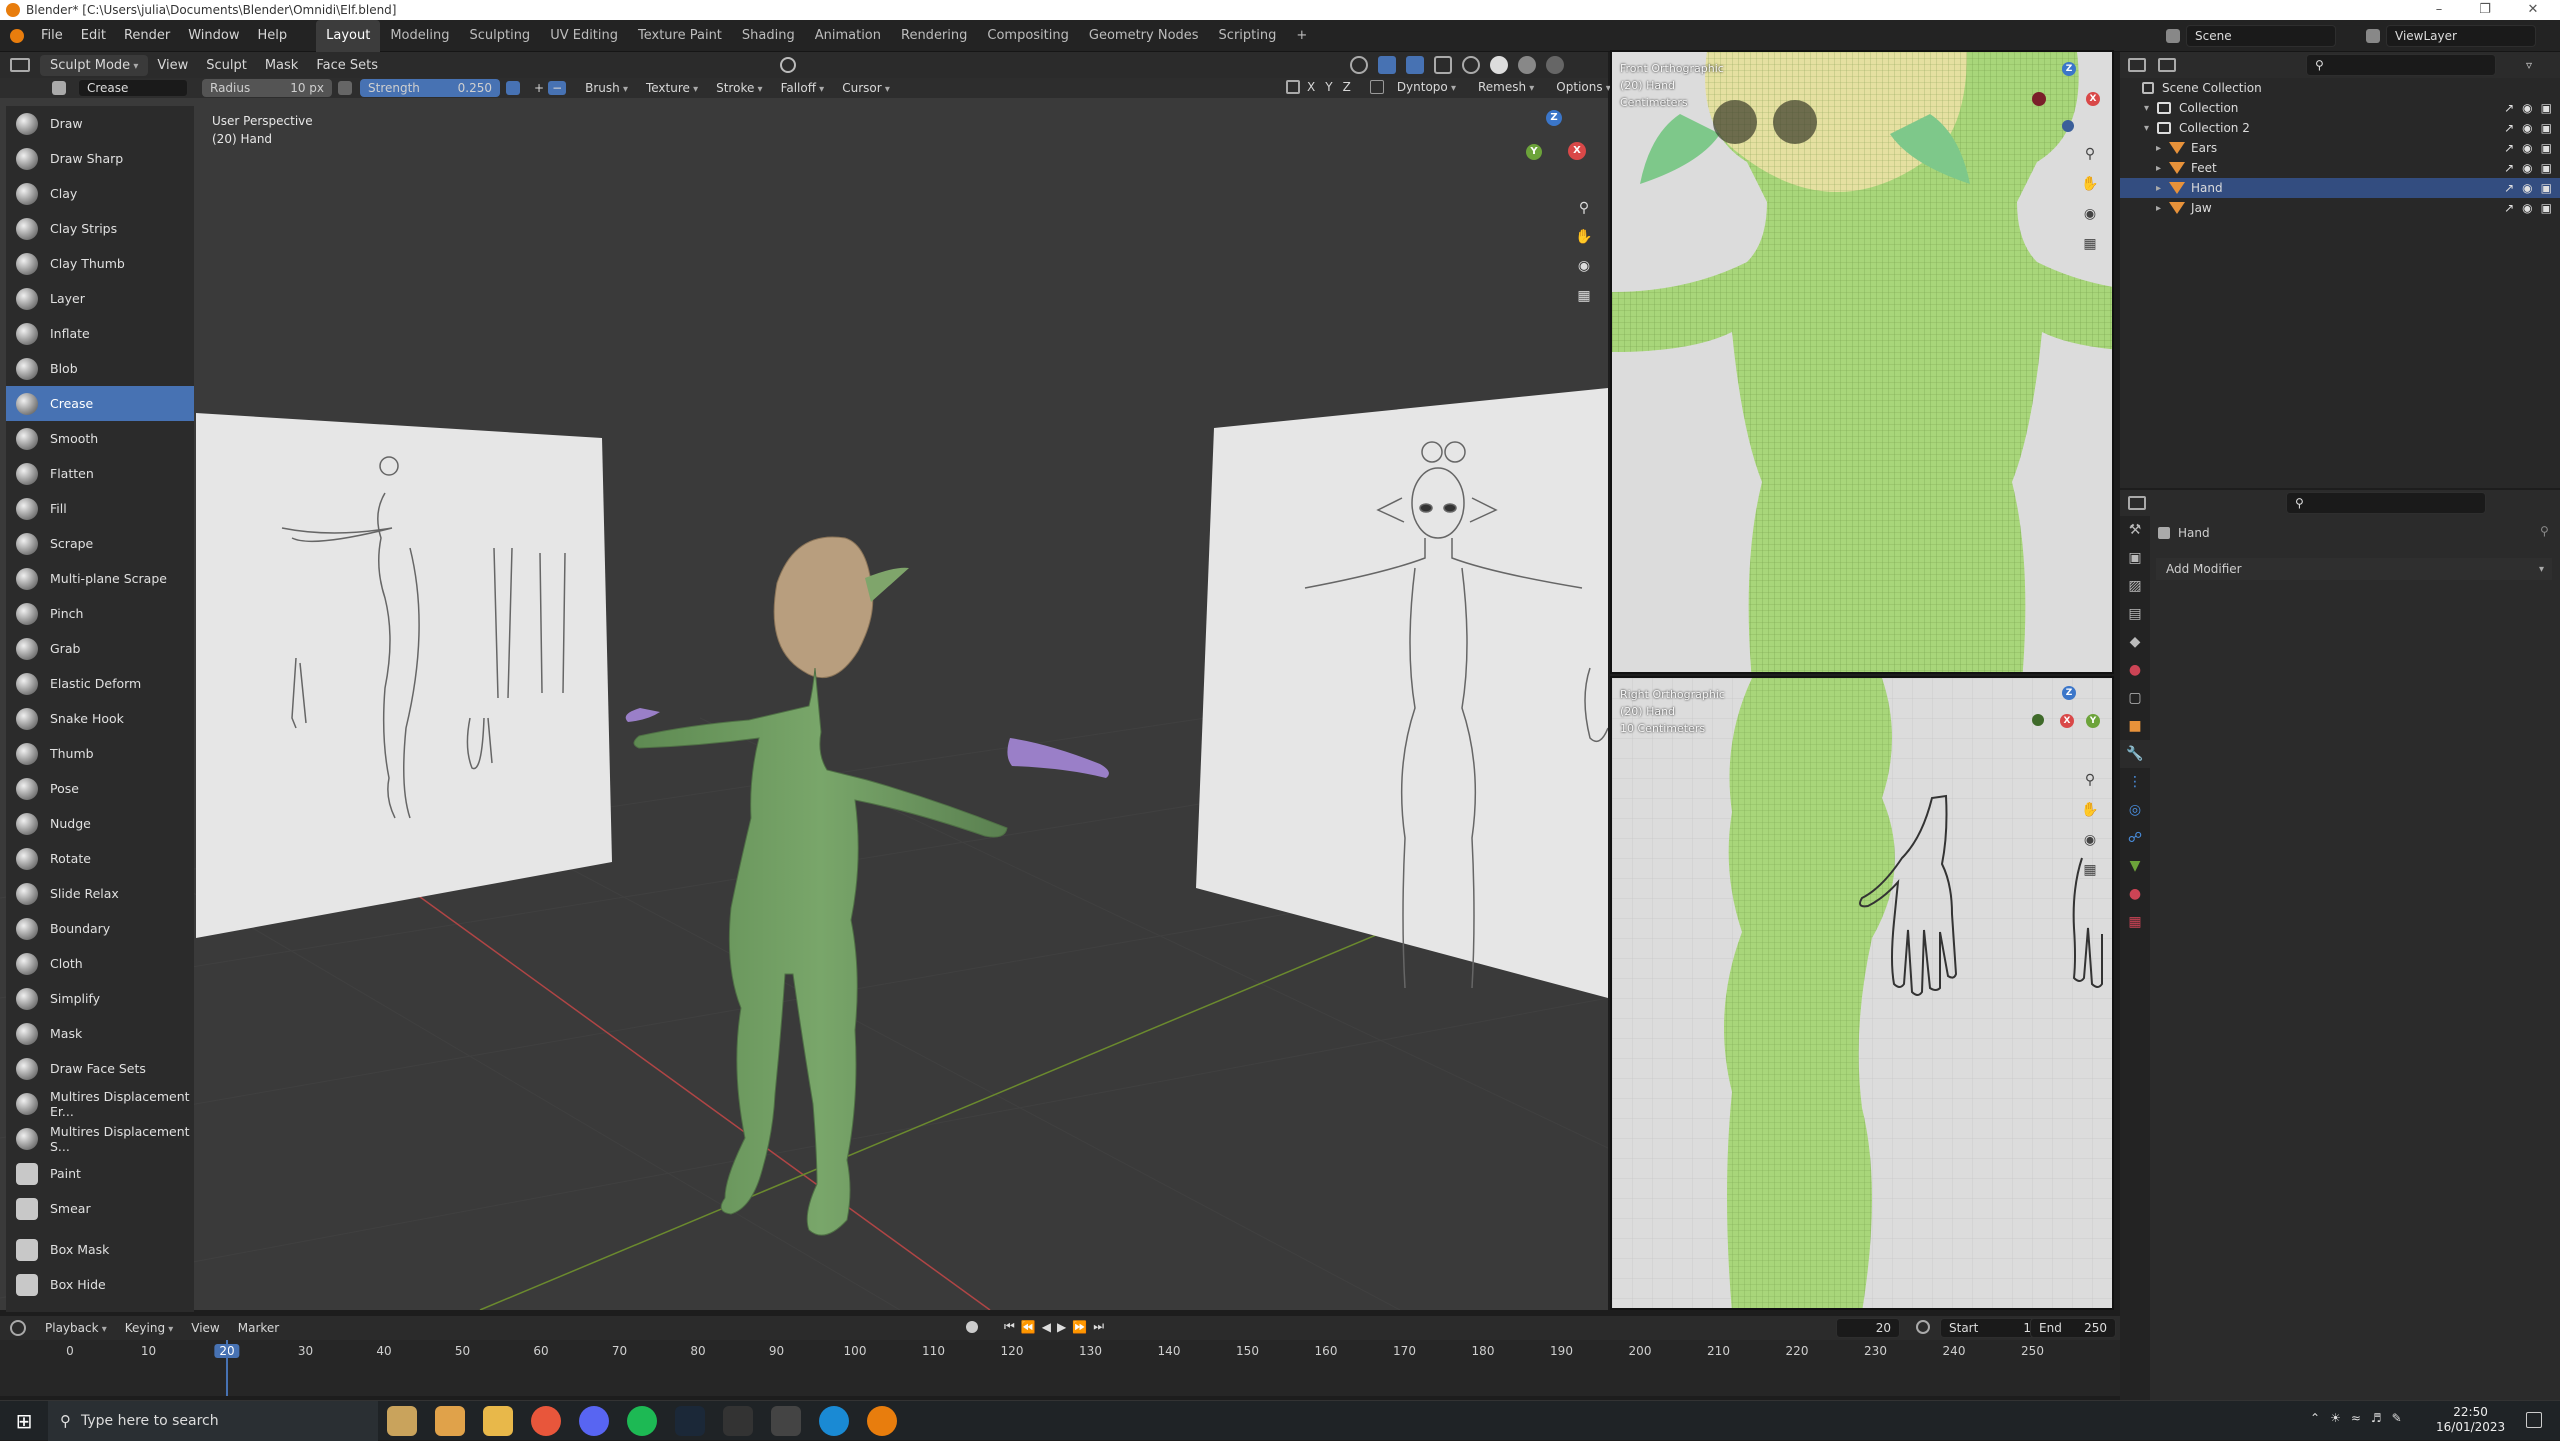 The width and height of the screenshot is (2560, 1441). I want to click on stroke-menu: Stroke, so click(739, 88).